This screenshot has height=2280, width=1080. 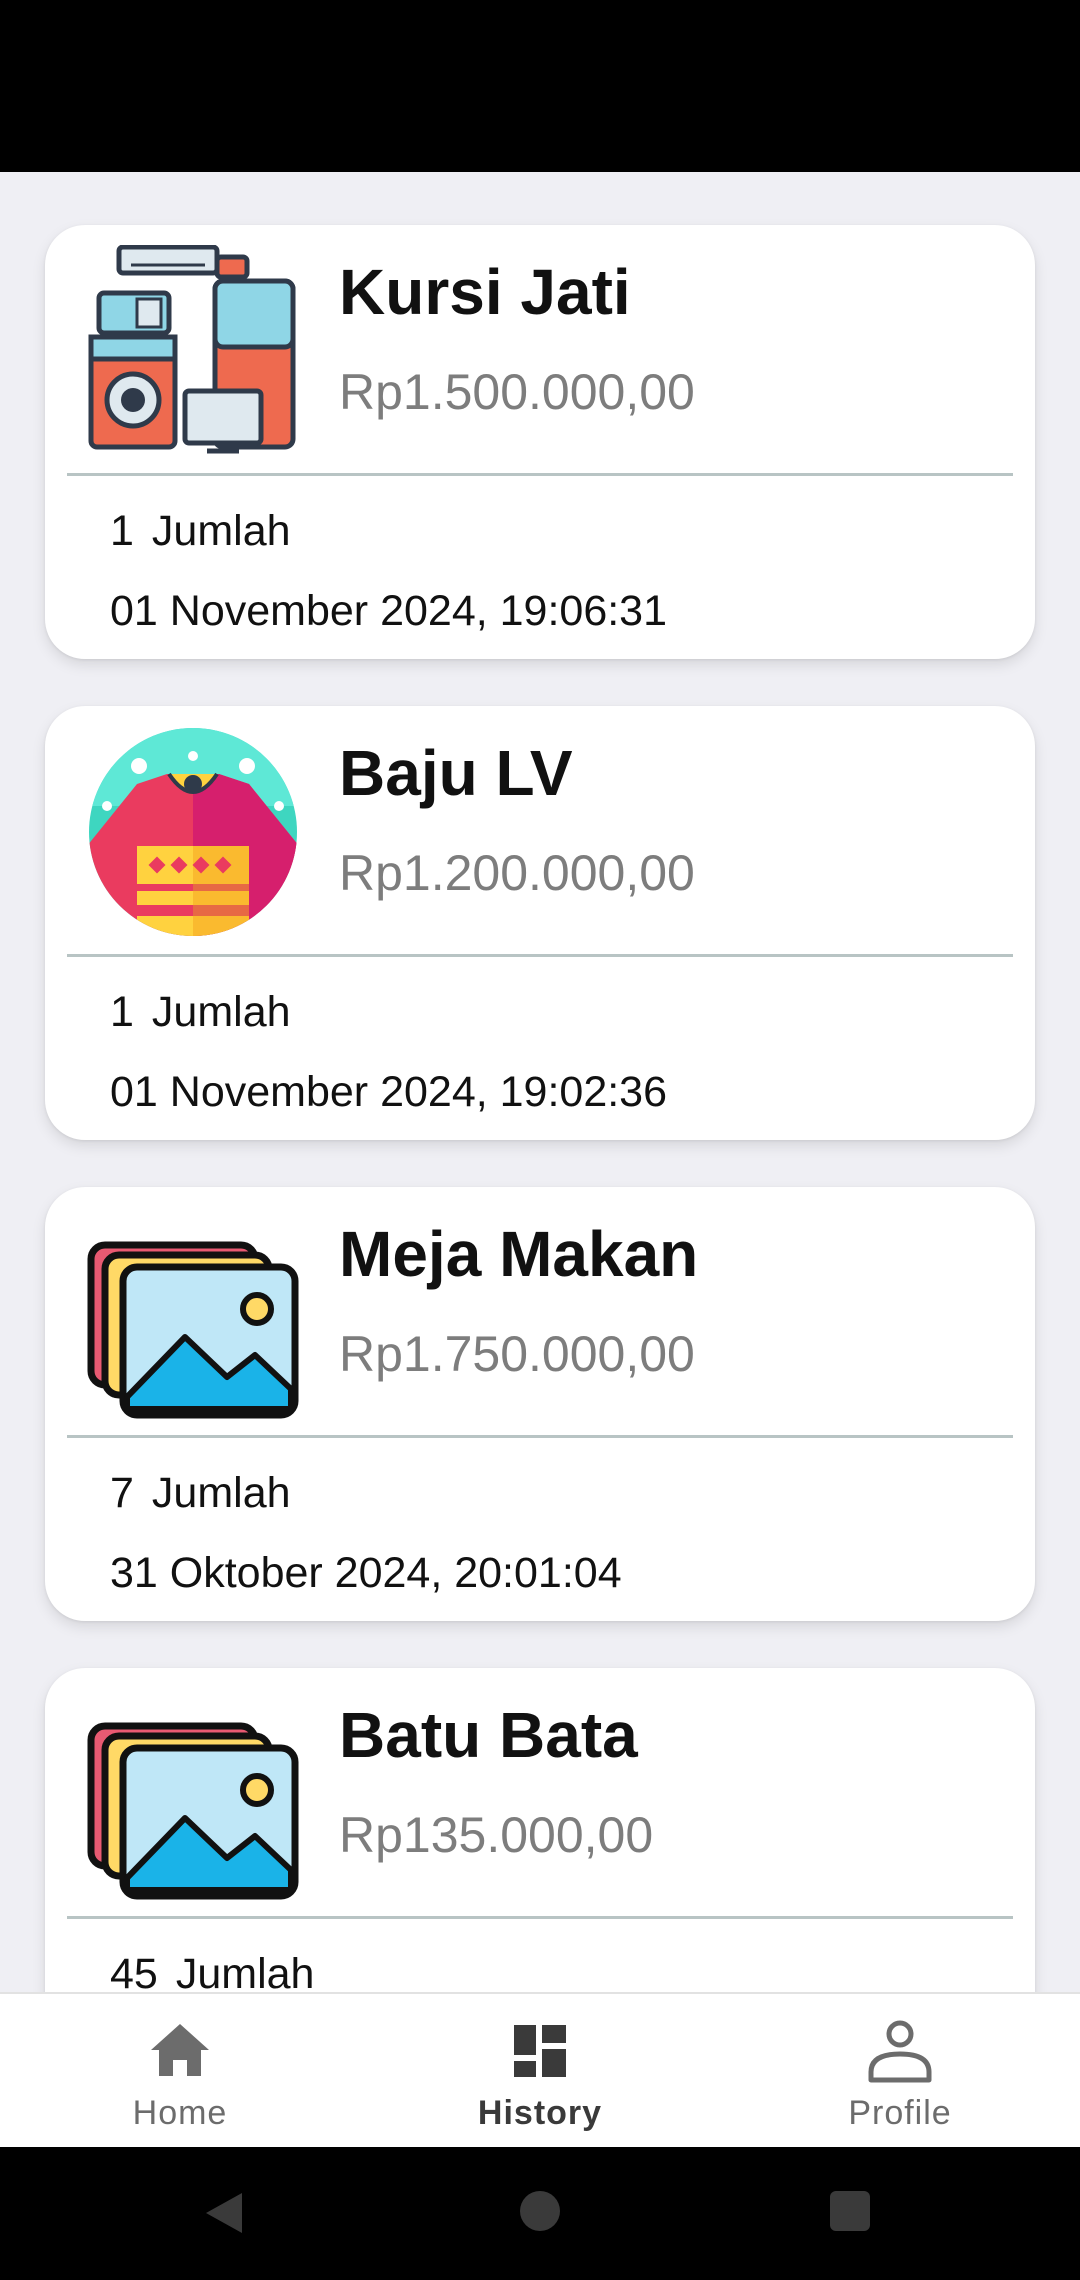 What do you see at coordinates (122, 1493) in the screenshot?
I see `quantity-value: 7` at bounding box center [122, 1493].